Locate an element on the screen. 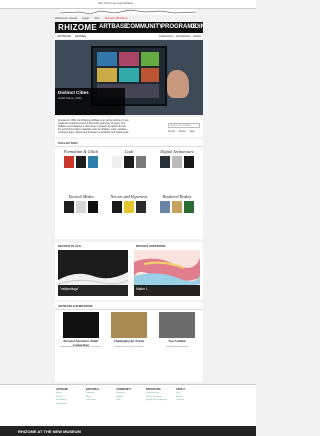  featured-left-caption: "netjam/fuga" is located at coordinates (93, 290).